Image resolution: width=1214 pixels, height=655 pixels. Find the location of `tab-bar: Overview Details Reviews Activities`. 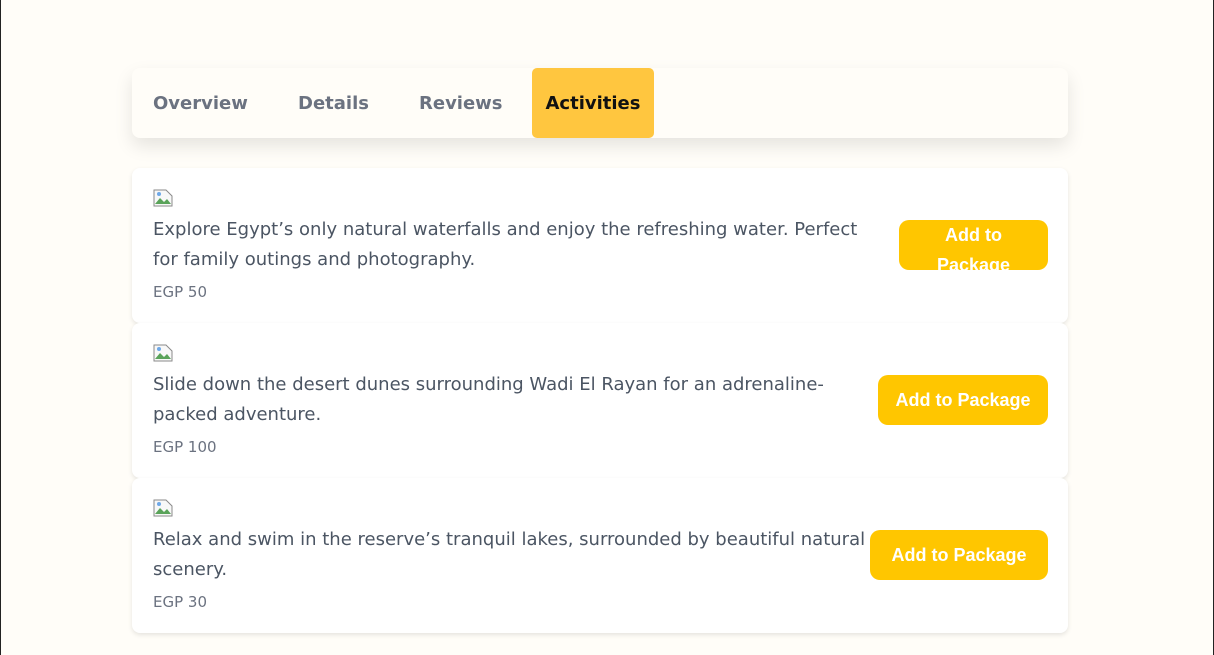

tab-bar: Overview Details Reviews Activities is located at coordinates (600, 103).